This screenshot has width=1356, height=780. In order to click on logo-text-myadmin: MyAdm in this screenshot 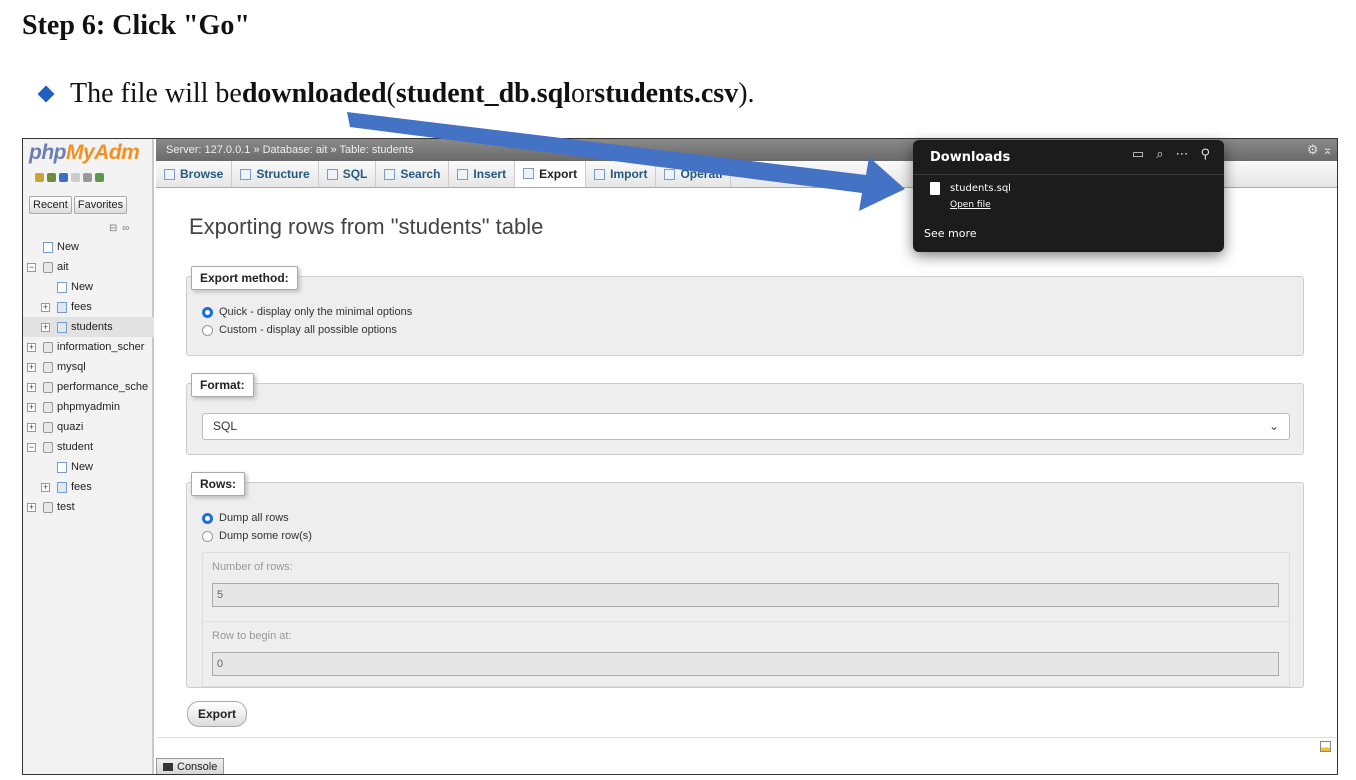, I will do `click(102, 152)`.